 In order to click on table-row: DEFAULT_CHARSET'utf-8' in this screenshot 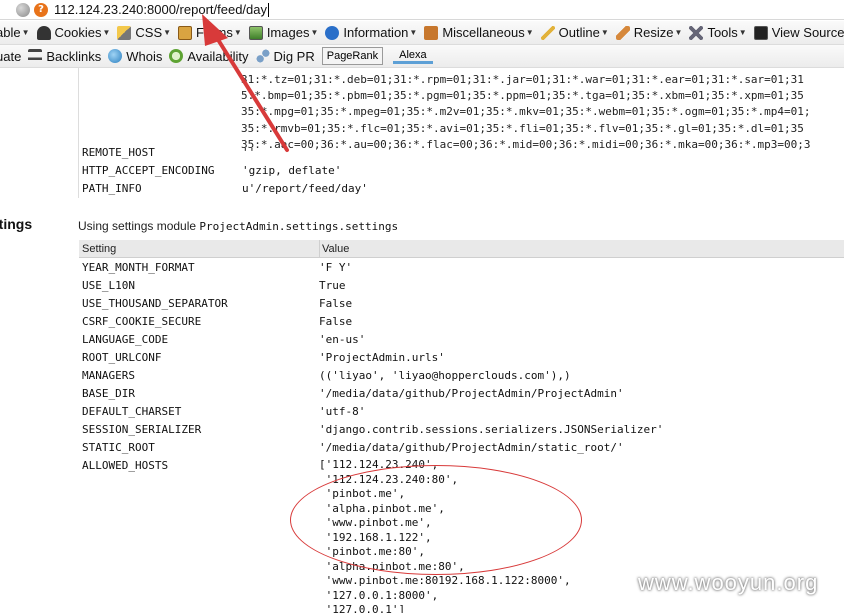, I will do `click(224, 411)`.